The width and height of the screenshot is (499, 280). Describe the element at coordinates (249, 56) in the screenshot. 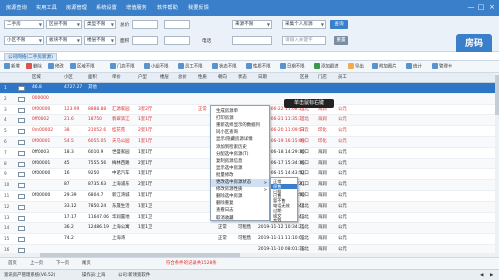

I see `tab-bar: 公司网络(二手房新源)` at that location.